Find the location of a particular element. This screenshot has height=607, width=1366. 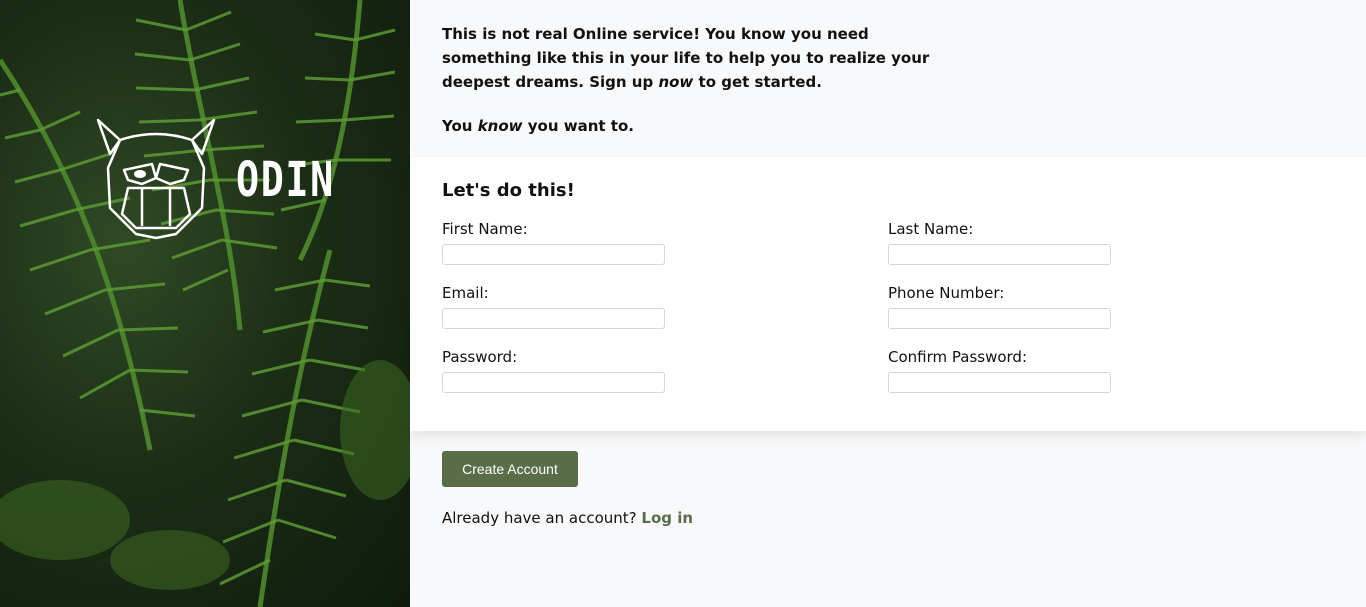

phone-input is located at coordinates (999, 318).